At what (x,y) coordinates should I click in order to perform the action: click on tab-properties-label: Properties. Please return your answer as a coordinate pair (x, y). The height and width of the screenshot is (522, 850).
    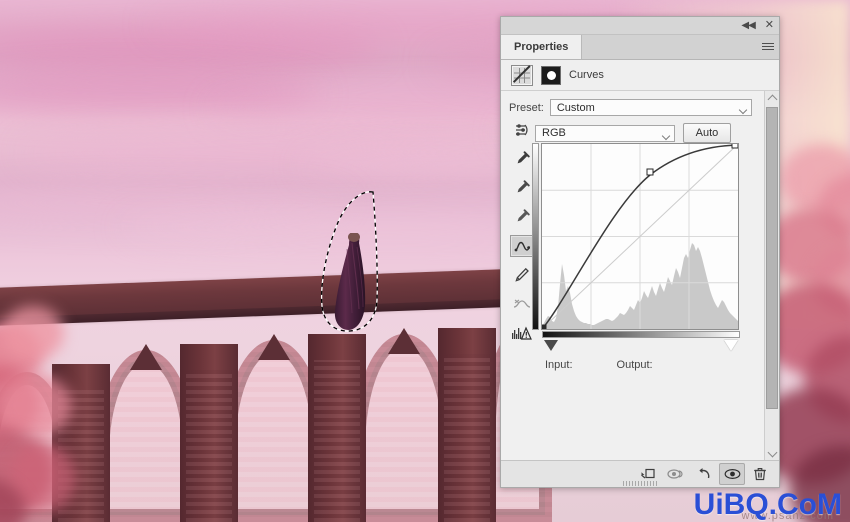
    Looking at the image, I should click on (541, 47).